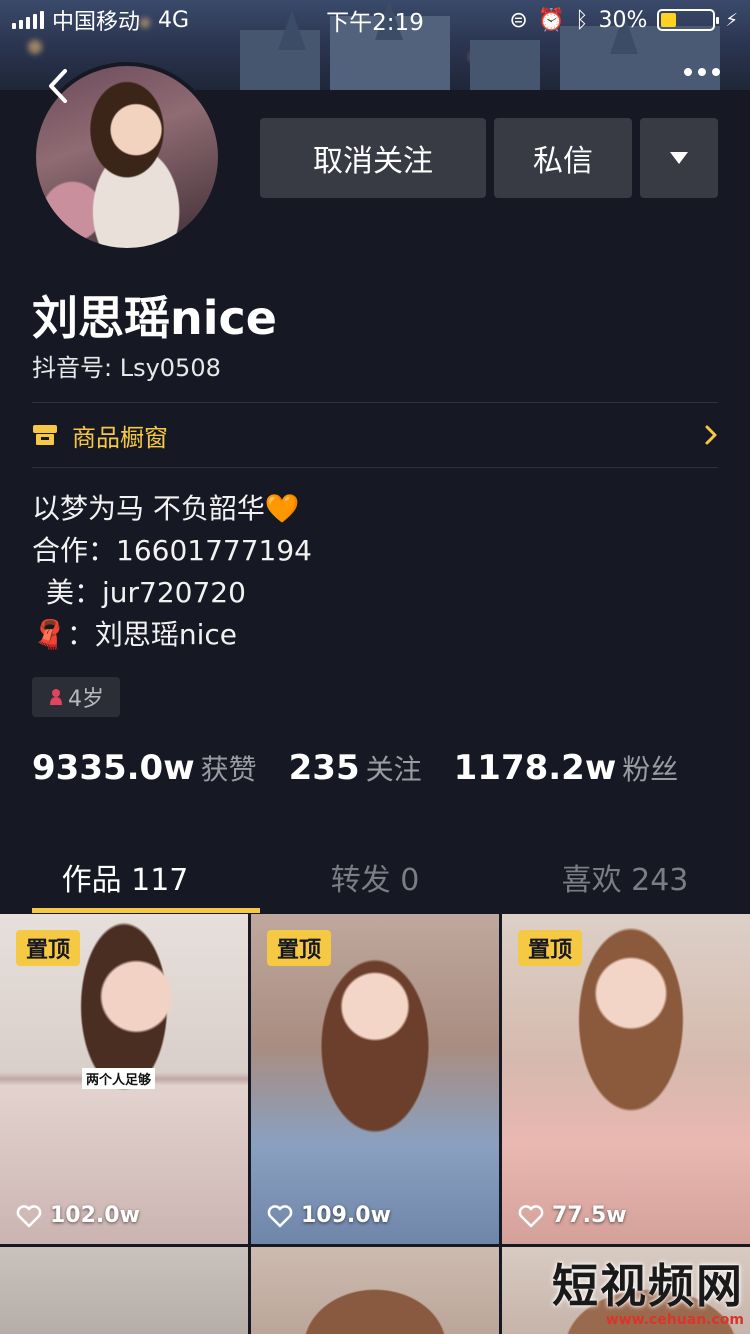 The width and height of the screenshot is (750, 1334). What do you see at coordinates (95, 1215) in the screenshot?
I see `like-count-value: 102.0w` at bounding box center [95, 1215].